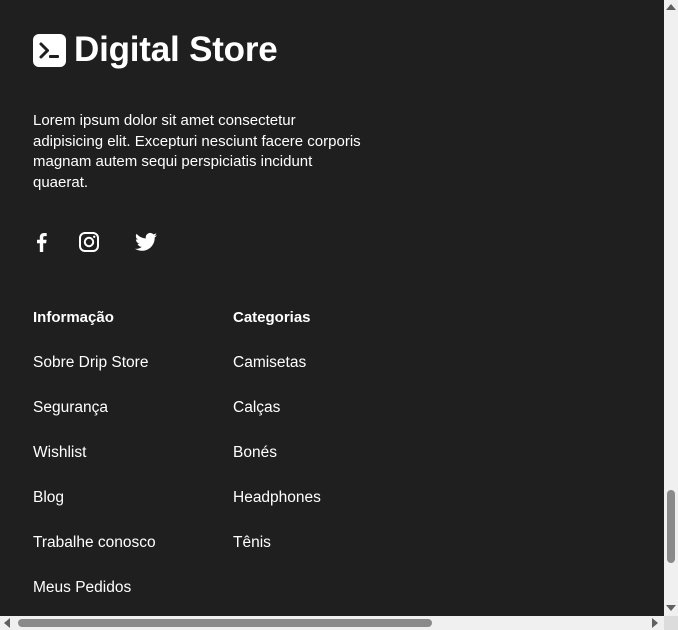  Describe the element at coordinates (269, 363) in the screenshot. I see `category-link-camisetas: Camisetas` at that location.